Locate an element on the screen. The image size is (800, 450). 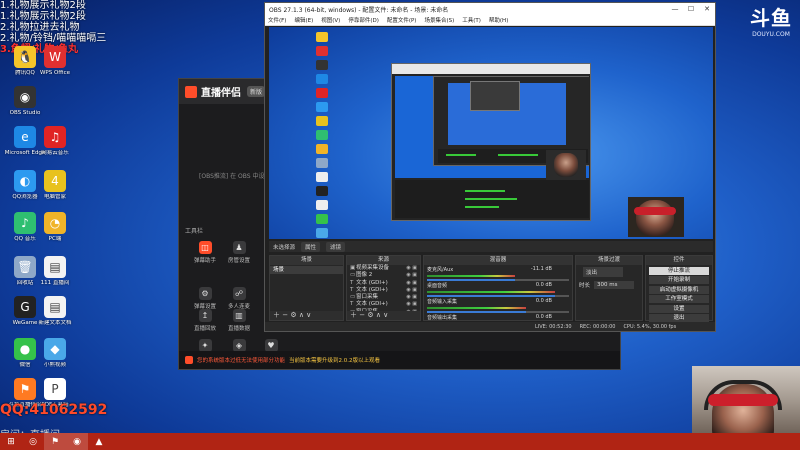
mixer-channel-db: -11.1 dB is located at coordinates (541, 269).